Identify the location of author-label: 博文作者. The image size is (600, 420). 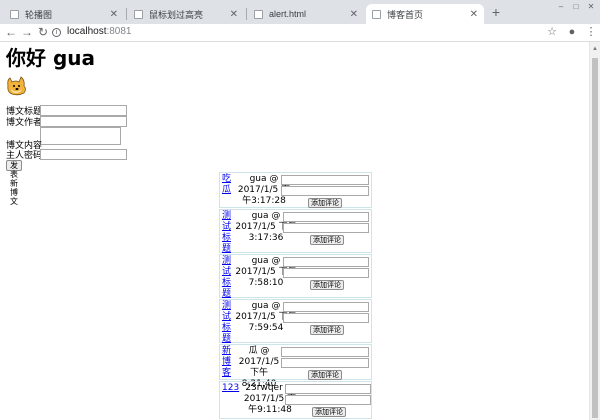
(24, 123).